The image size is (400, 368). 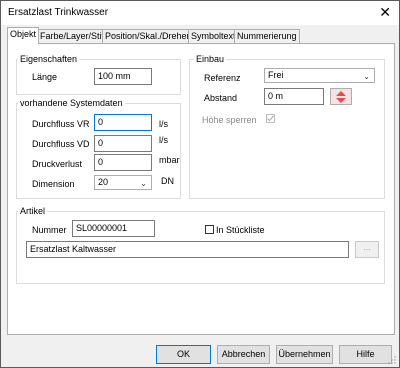 What do you see at coordinates (123, 162) in the screenshot?
I see `druckverlust-input: 0` at bounding box center [123, 162].